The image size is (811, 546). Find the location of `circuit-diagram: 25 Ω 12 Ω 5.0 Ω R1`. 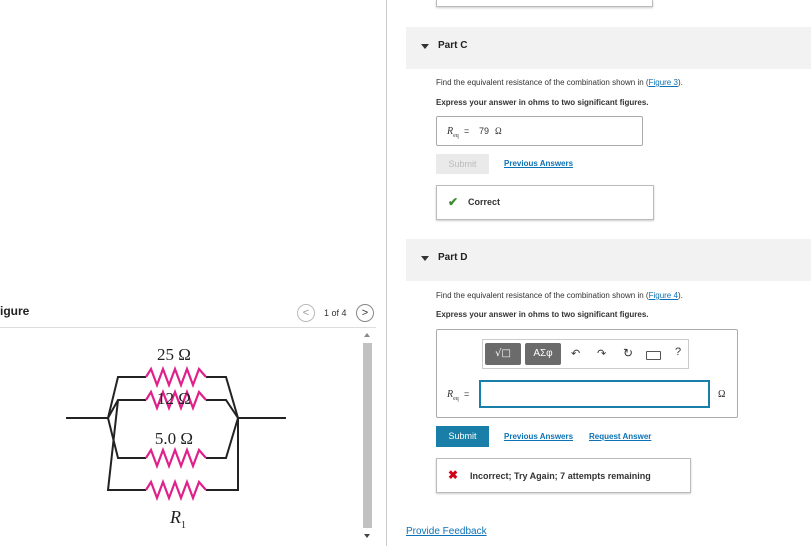

circuit-diagram: 25 Ω 12 Ω 5.0 Ω R1 is located at coordinates (176, 438).